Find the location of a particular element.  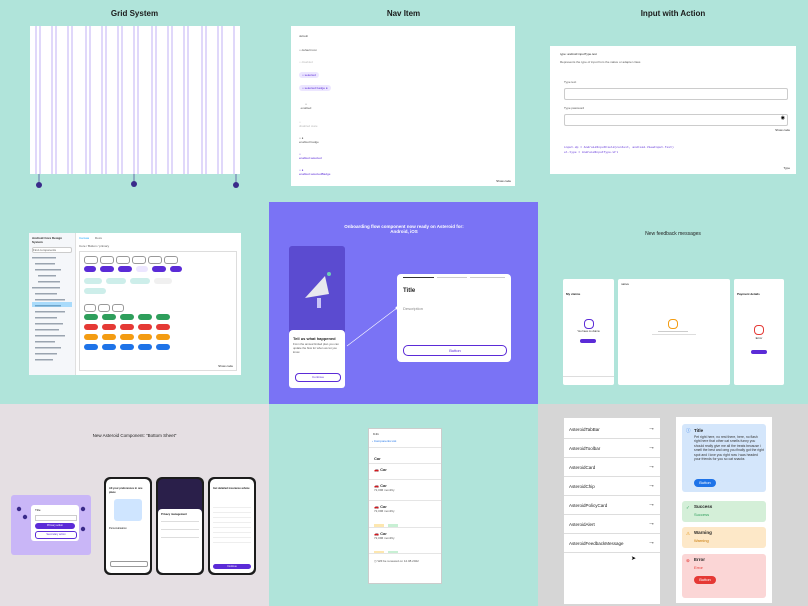

payment-retry-button is located at coordinates (759, 352).